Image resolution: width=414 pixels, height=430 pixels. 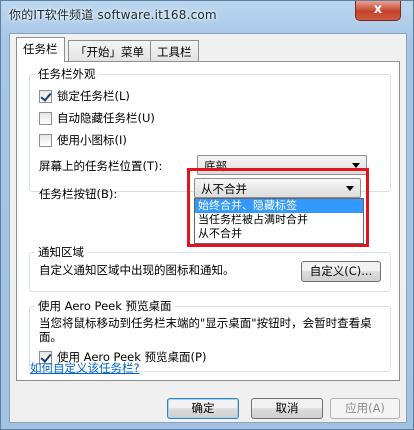 What do you see at coordinates (40, 49) in the screenshot?
I see `tab-taskbar: 任务栏` at bounding box center [40, 49].